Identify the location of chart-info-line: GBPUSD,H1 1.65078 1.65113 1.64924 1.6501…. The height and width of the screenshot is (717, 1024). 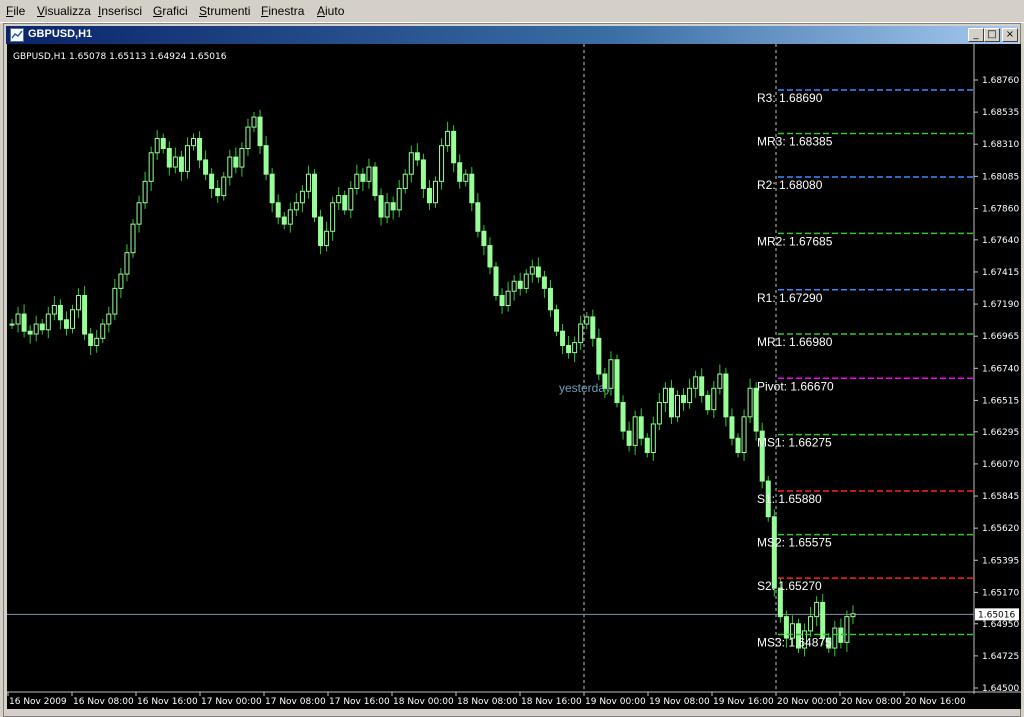
(120, 57).